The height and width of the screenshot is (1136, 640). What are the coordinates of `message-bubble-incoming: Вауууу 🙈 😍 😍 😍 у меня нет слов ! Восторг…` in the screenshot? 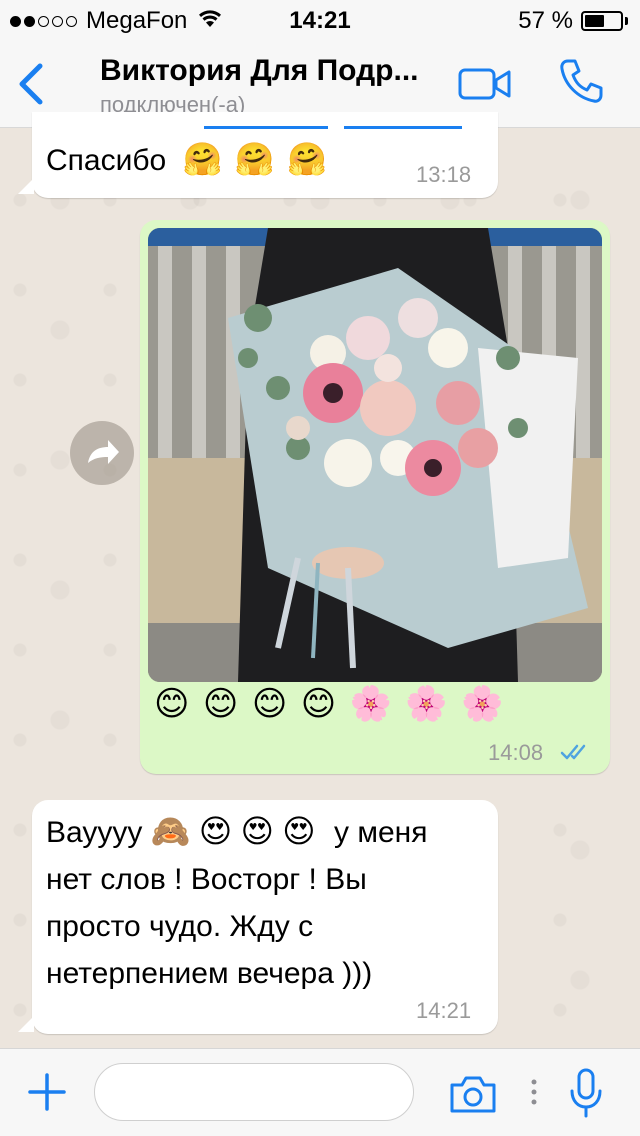 It's located at (265, 917).